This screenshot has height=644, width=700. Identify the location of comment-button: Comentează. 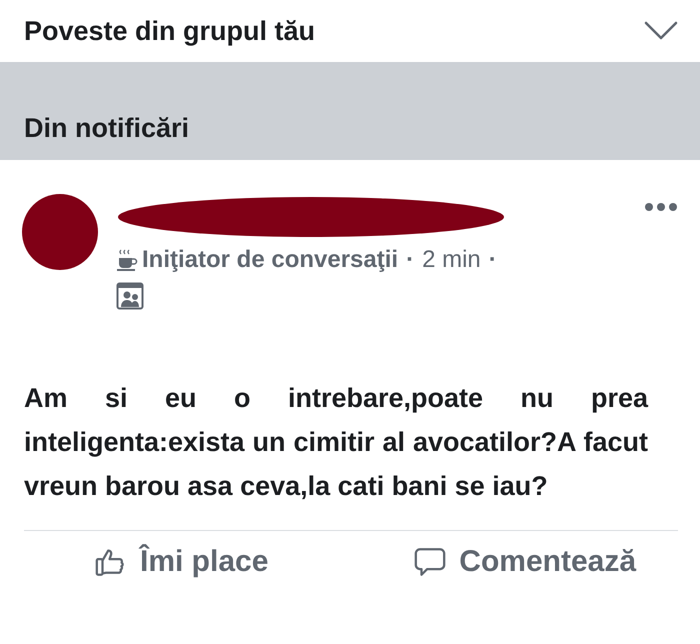
(524, 562).